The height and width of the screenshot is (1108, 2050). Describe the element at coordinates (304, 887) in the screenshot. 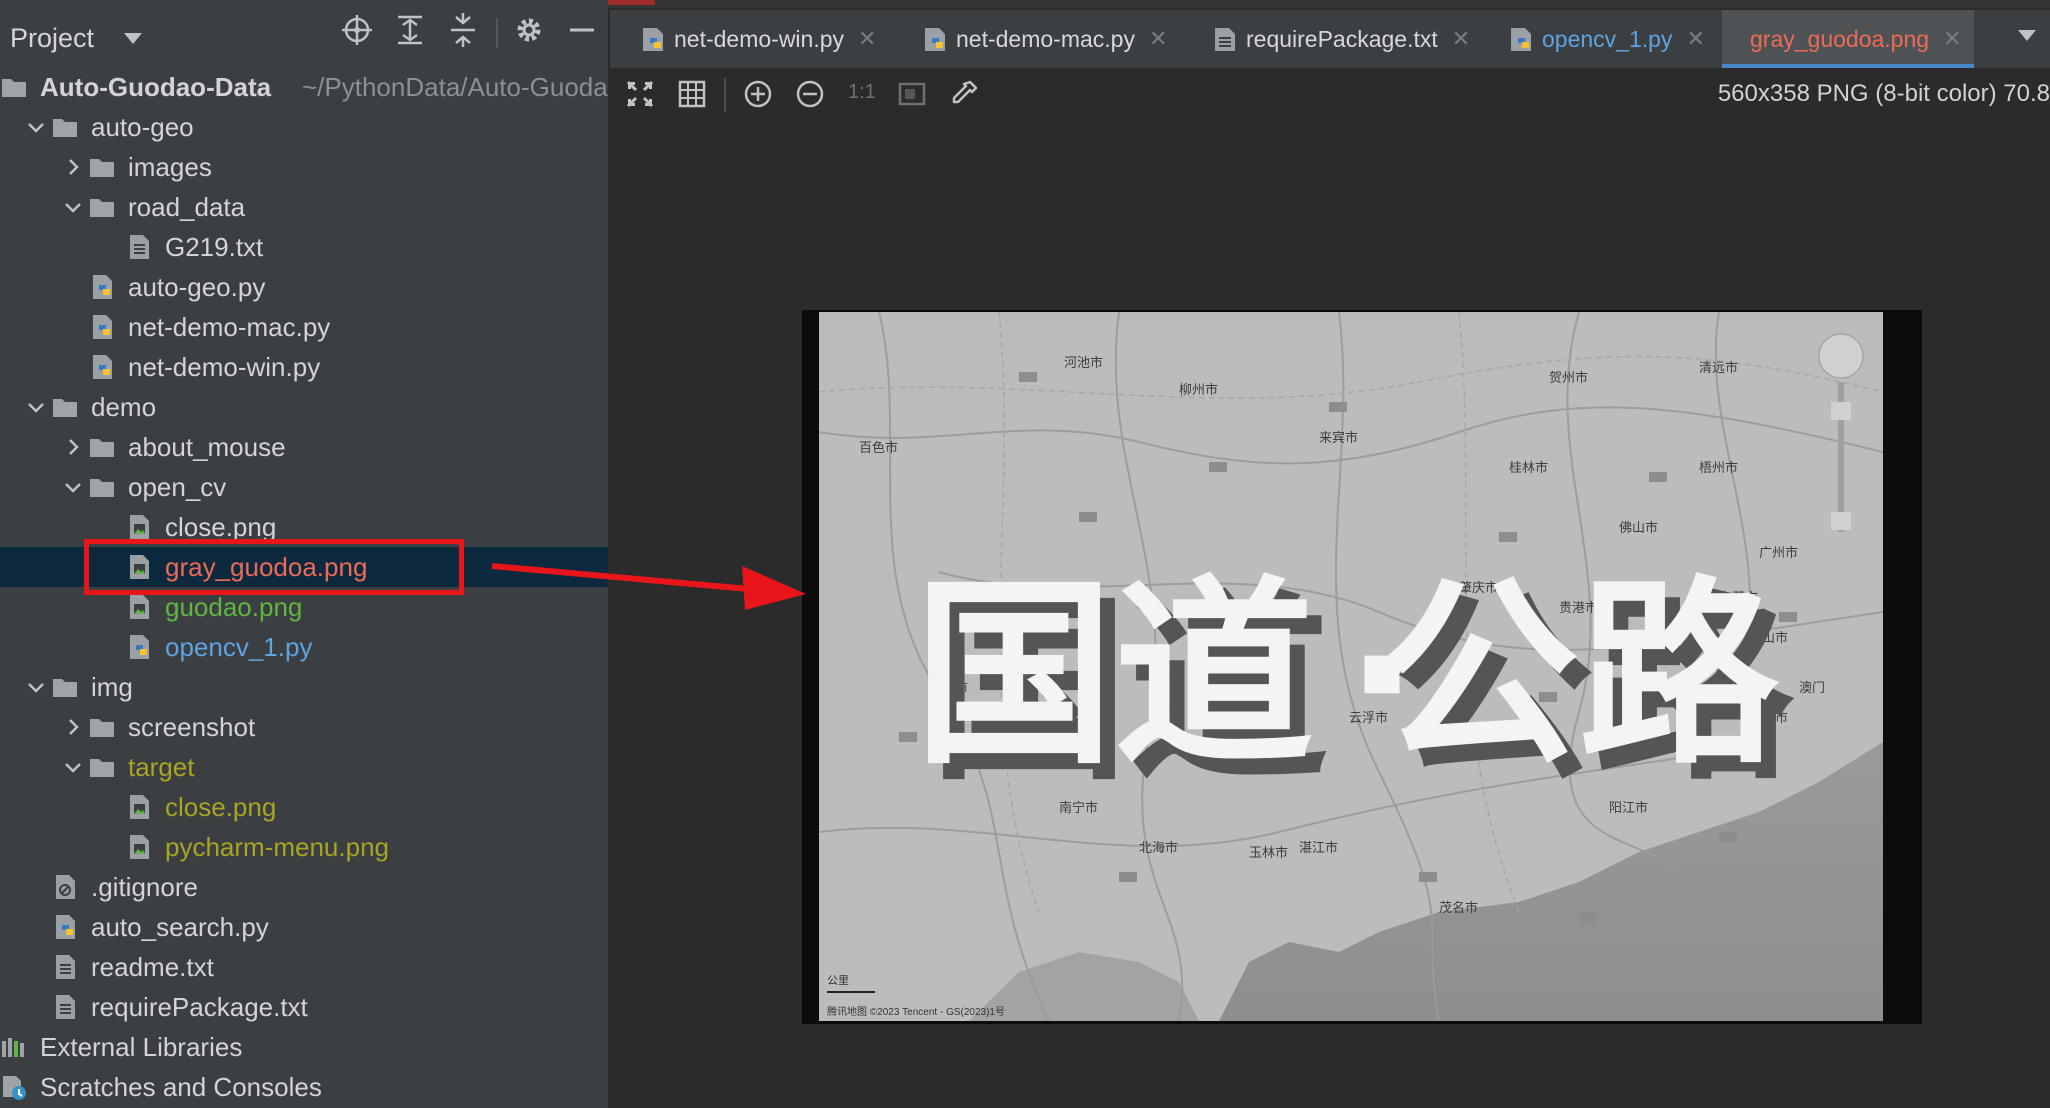

I see `tree-item-gitignore: .gitignore` at that location.